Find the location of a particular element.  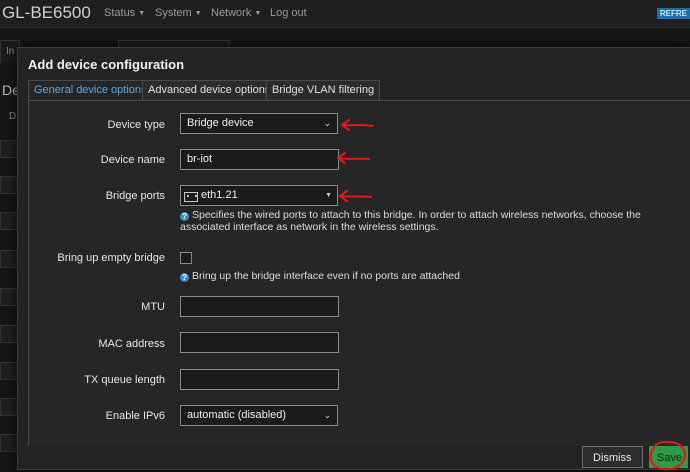

red-circle-annotation is located at coordinates (668, 455).